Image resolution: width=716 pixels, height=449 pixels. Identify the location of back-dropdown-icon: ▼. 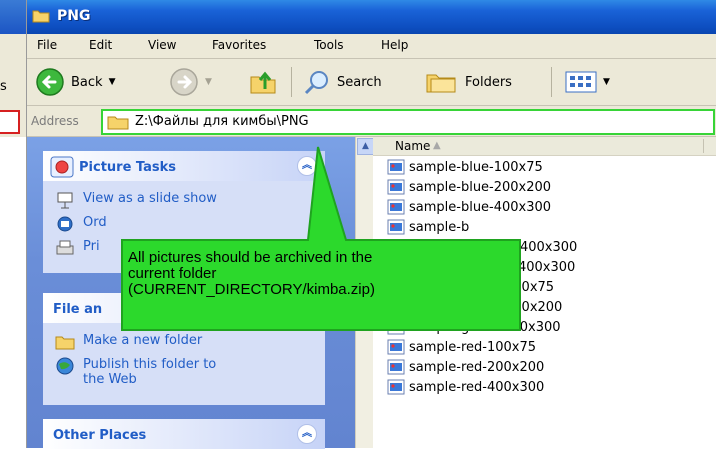
(112, 82).